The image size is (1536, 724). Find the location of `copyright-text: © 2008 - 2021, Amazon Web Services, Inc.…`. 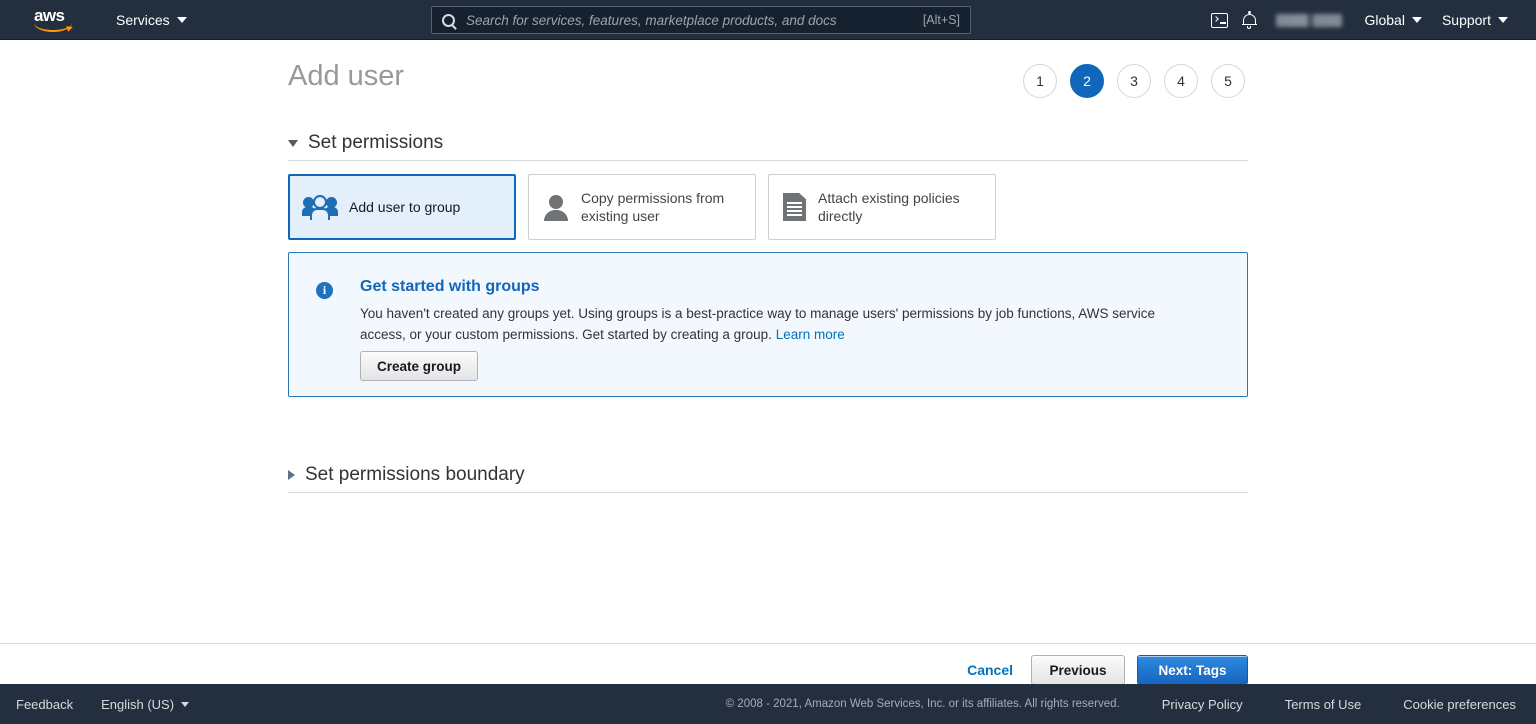

copyright-text: © 2008 - 2021, Amazon Web Services, Inc.… is located at coordinates (922, 704).